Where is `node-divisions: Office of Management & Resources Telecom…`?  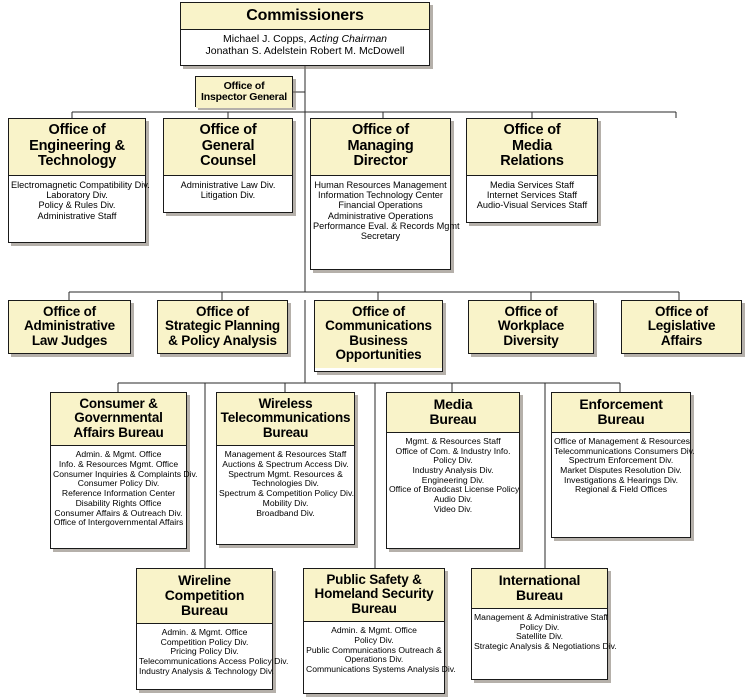
node-divisions: Office of Management & Resources Telecom… is located at coordinates (623, 466).